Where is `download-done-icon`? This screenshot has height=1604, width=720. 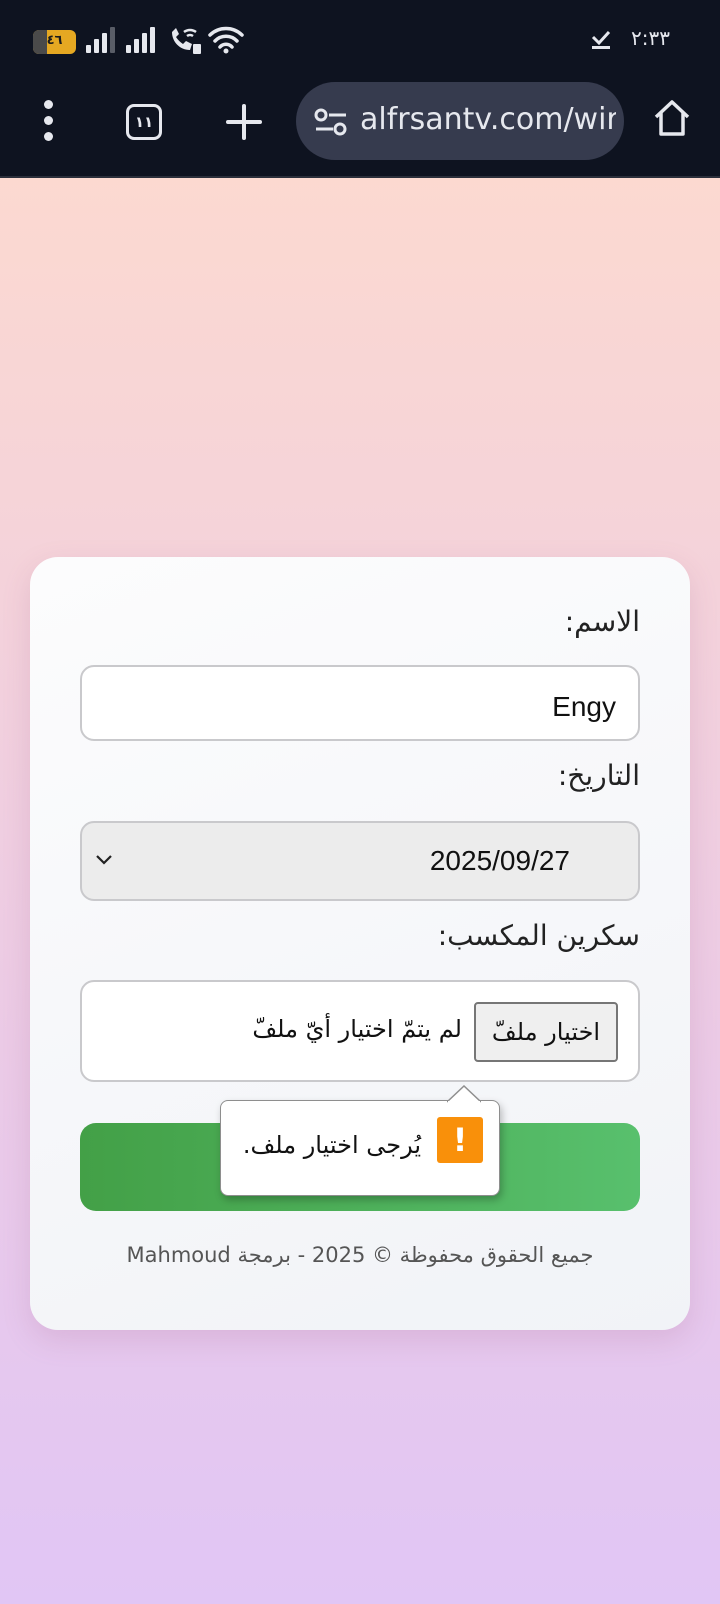
download-done-icon is located at coordinates (601, 39).